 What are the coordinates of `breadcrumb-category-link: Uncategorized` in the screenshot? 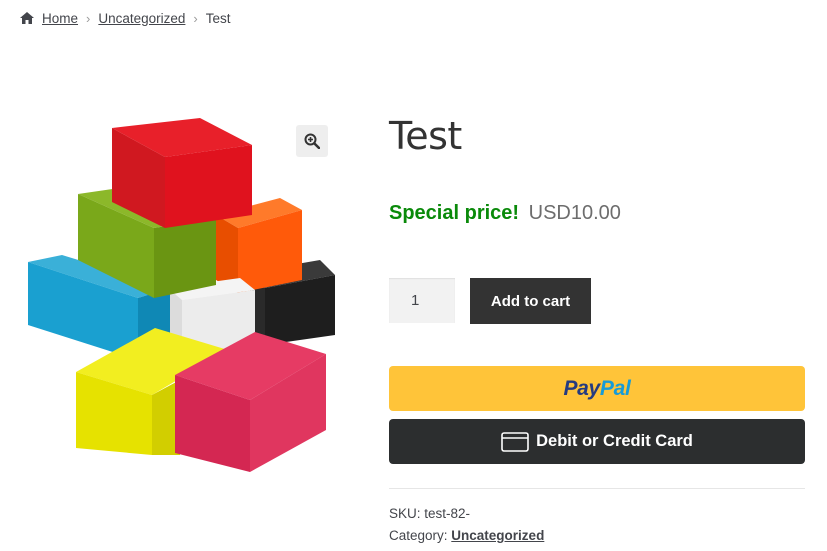 It's located at (141, 18).